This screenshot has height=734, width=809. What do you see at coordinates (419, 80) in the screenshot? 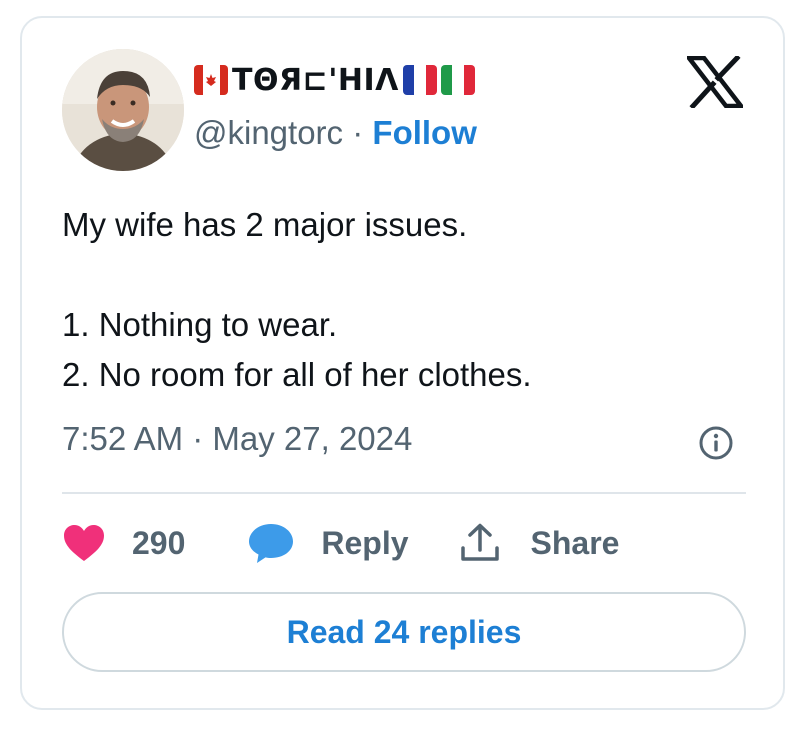
I see `flag-france-icon` at bounding box center [419, 80].